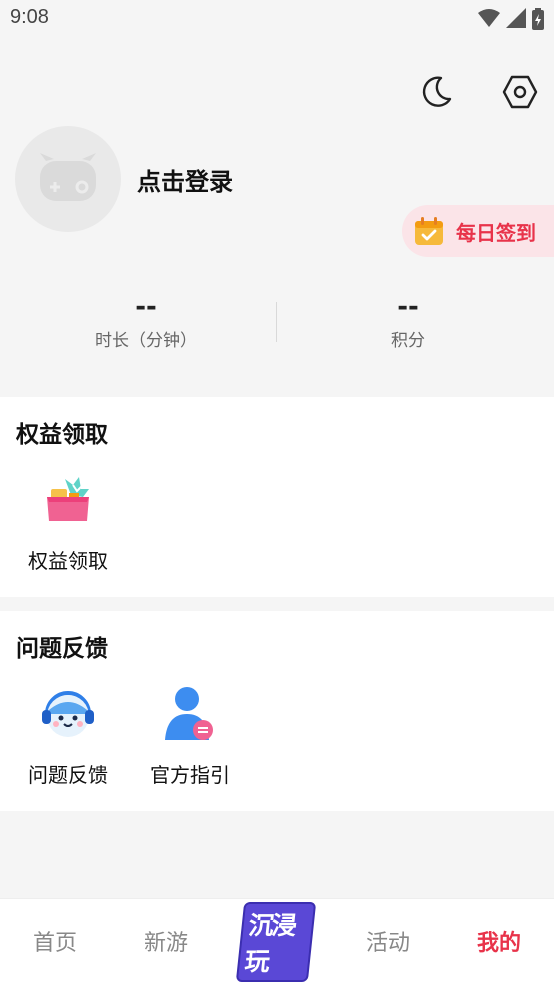 The height and width of the screenshot is (984, 554). I want to click on signal-icon, so click(516, 18).